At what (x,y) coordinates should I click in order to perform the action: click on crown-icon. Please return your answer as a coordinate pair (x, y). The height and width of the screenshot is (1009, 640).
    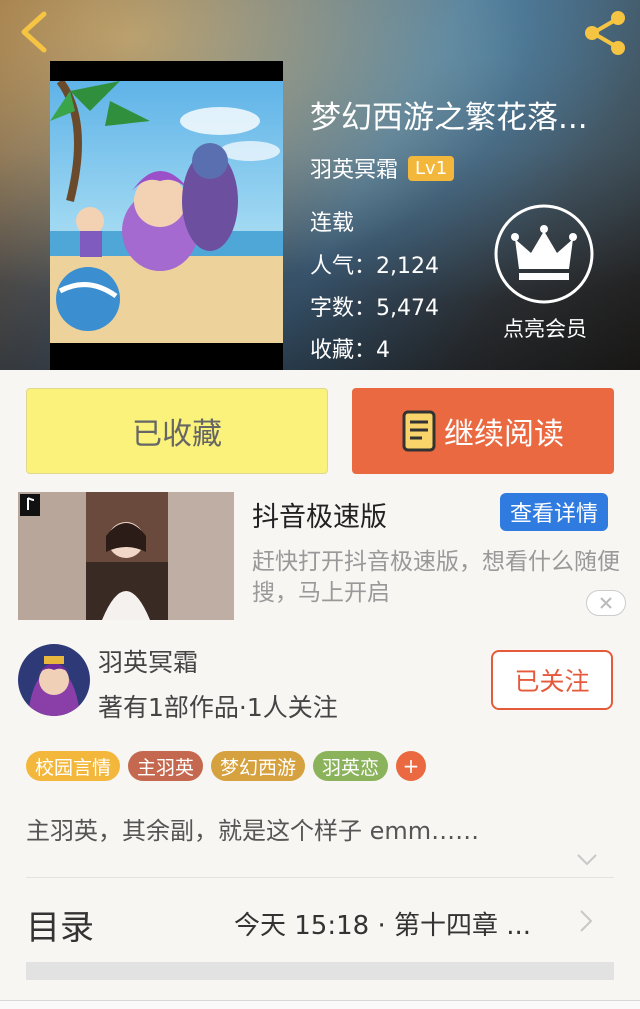
    Looking at the image, I should click on (544, 254).